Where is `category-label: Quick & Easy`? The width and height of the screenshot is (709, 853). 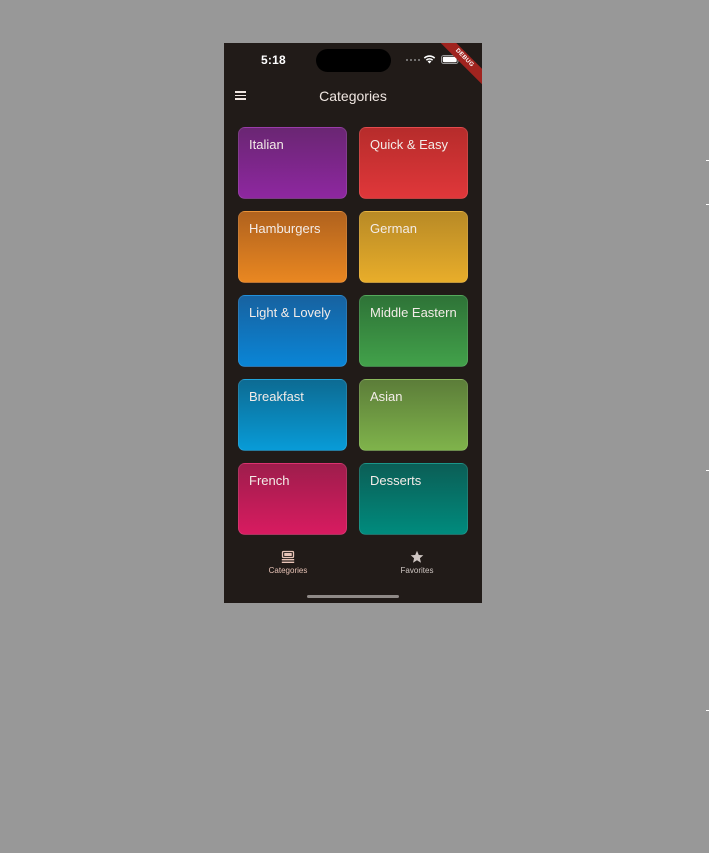
category-label: Quick & Easy is located at coordinates (409, 144).